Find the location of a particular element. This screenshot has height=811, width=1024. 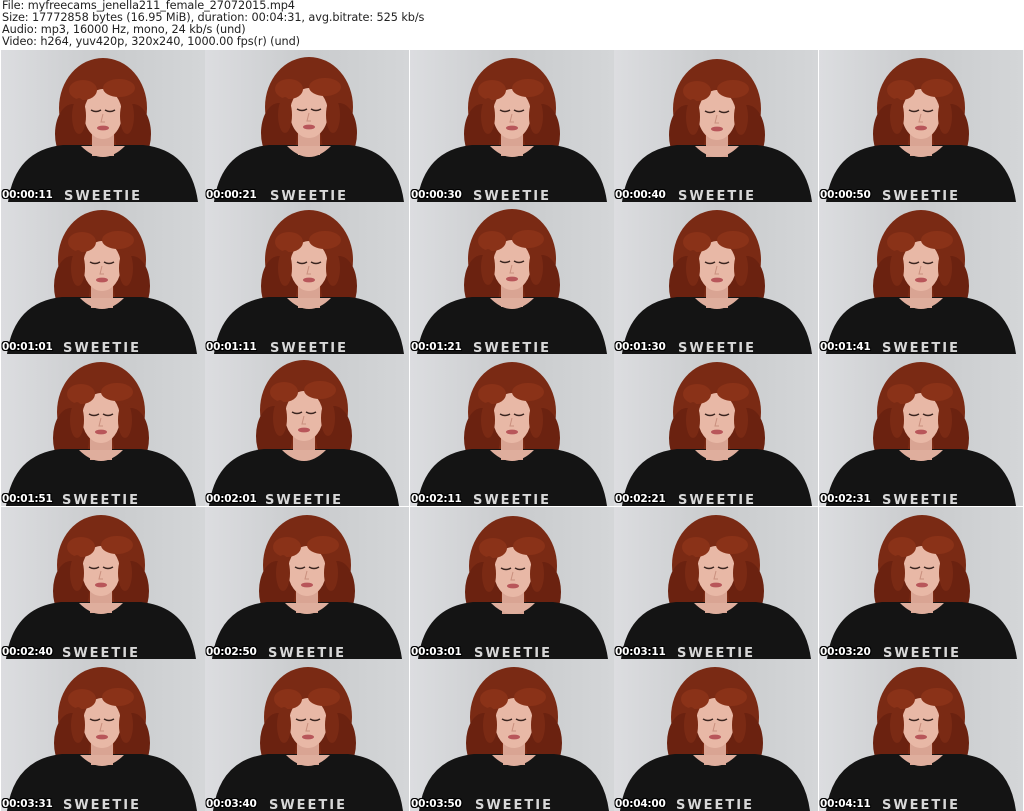

timestamp-label: 00:03:40 is located at coordinates (231, 804).